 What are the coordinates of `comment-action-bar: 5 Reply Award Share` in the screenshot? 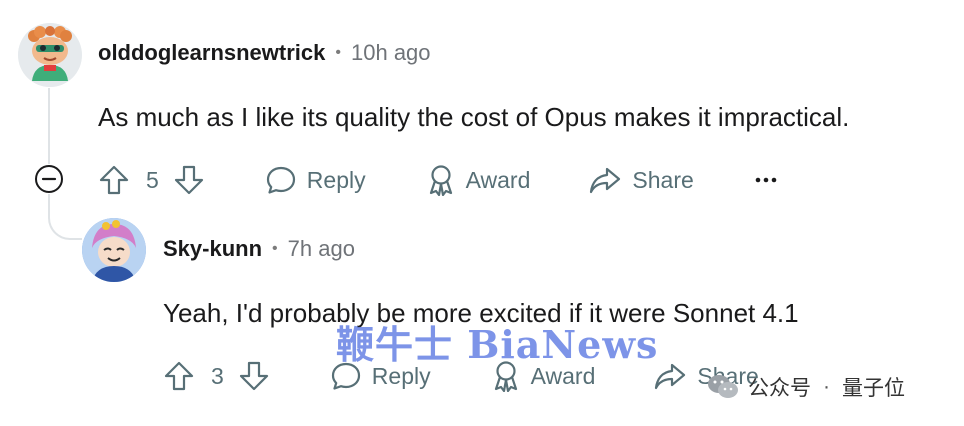 It's located at (438, 180).